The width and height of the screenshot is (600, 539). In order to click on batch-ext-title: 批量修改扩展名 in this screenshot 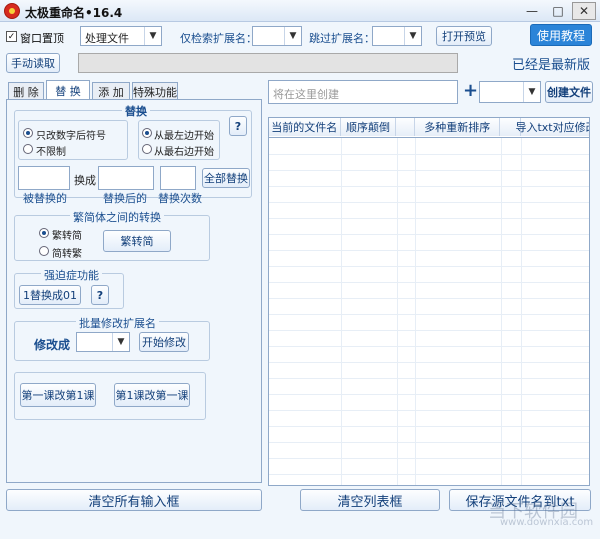, I will do `click(117, 323)`.